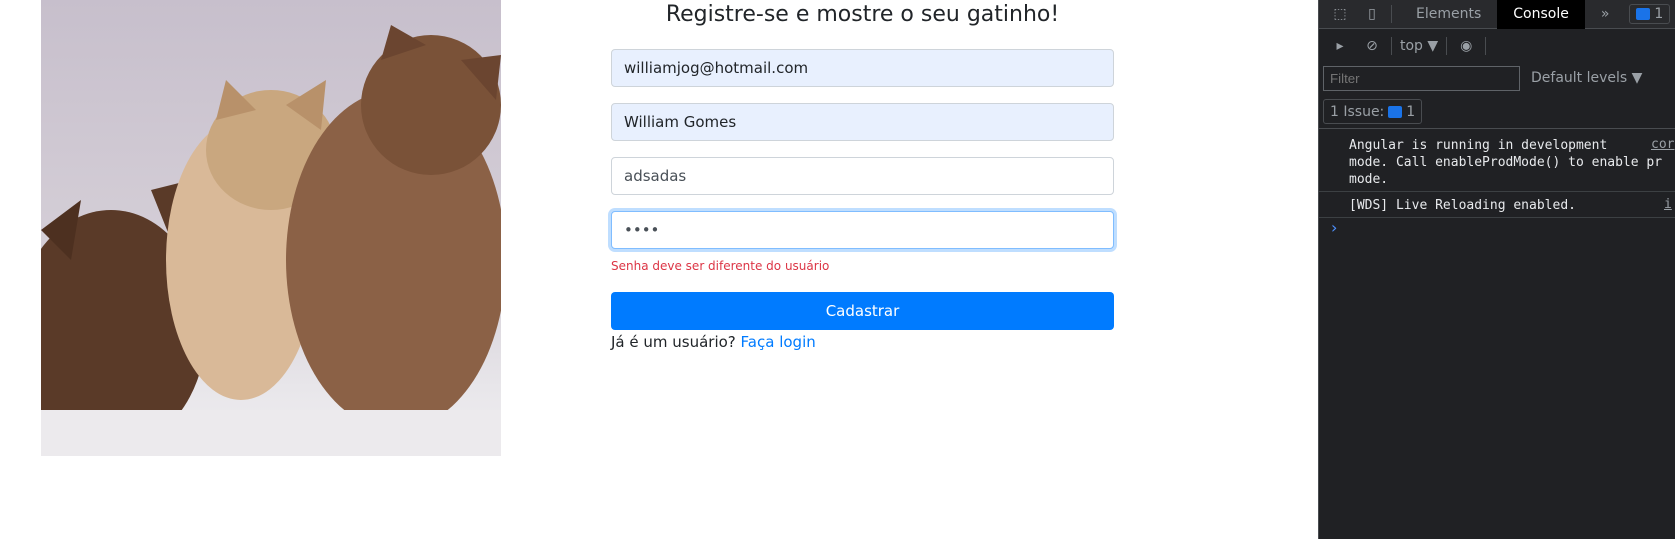  What do you see at coordinates (1668, 204) in the screenshot?
I see `message-source-link: i` at bounding box center [1668, 204].